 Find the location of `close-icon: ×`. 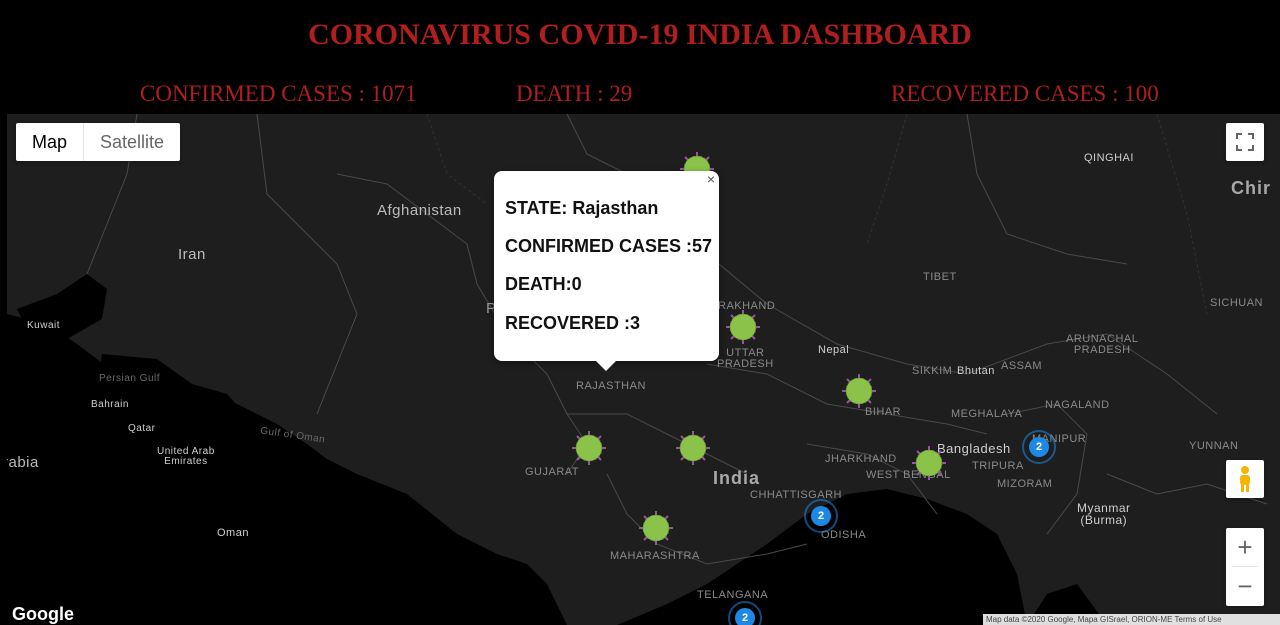

close-icon: × is located at coordinates (711, 179).